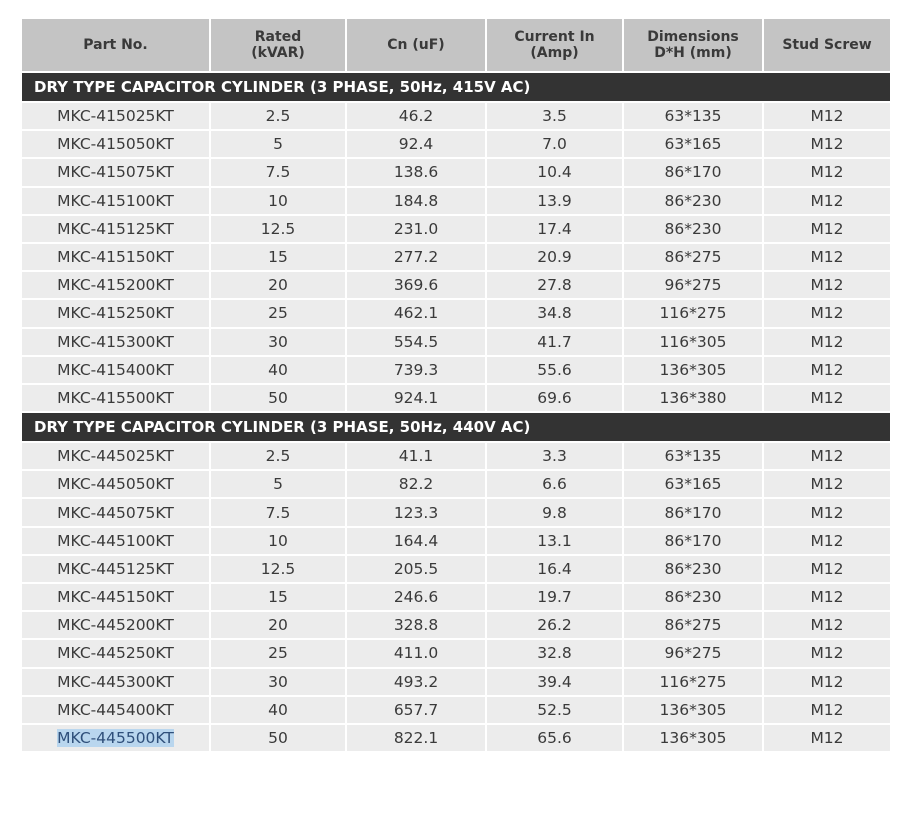 The image size is (910, 826). I want to click on cell-capacitance: 328.8, so click(416, 625).